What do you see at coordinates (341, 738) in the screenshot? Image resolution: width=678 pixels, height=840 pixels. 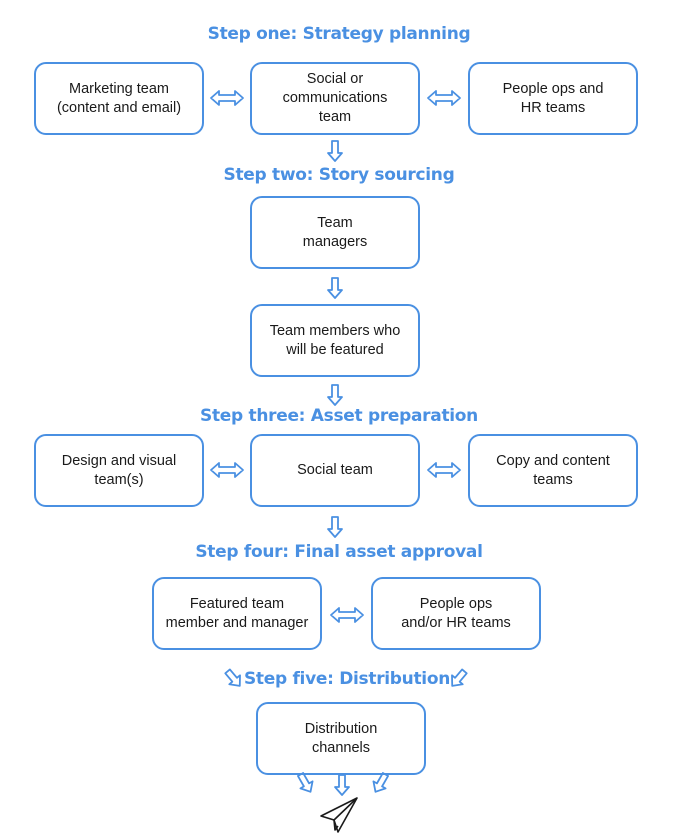 I see `box-distribution-channels: Distribution channels` at bounding box center [341, 738].